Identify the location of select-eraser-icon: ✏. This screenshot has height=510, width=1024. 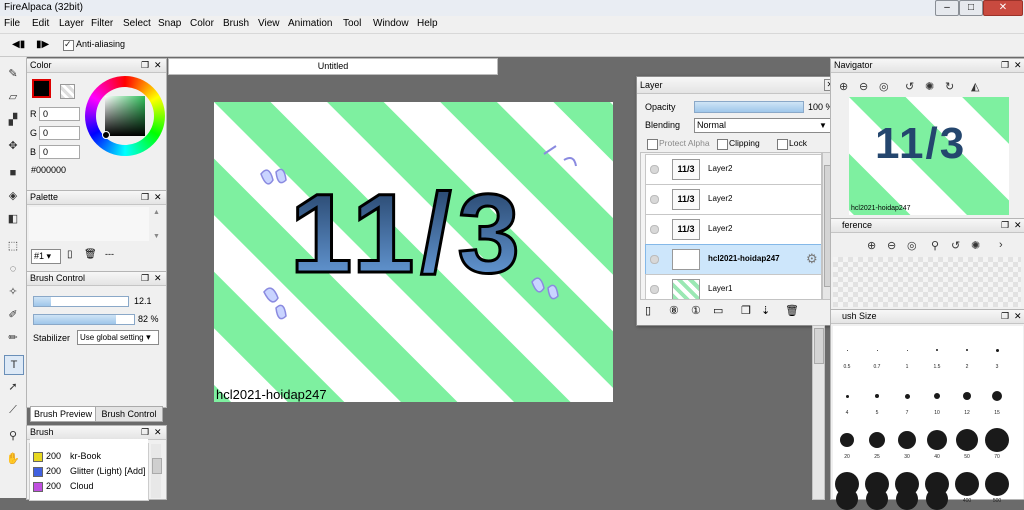
(13, 338).